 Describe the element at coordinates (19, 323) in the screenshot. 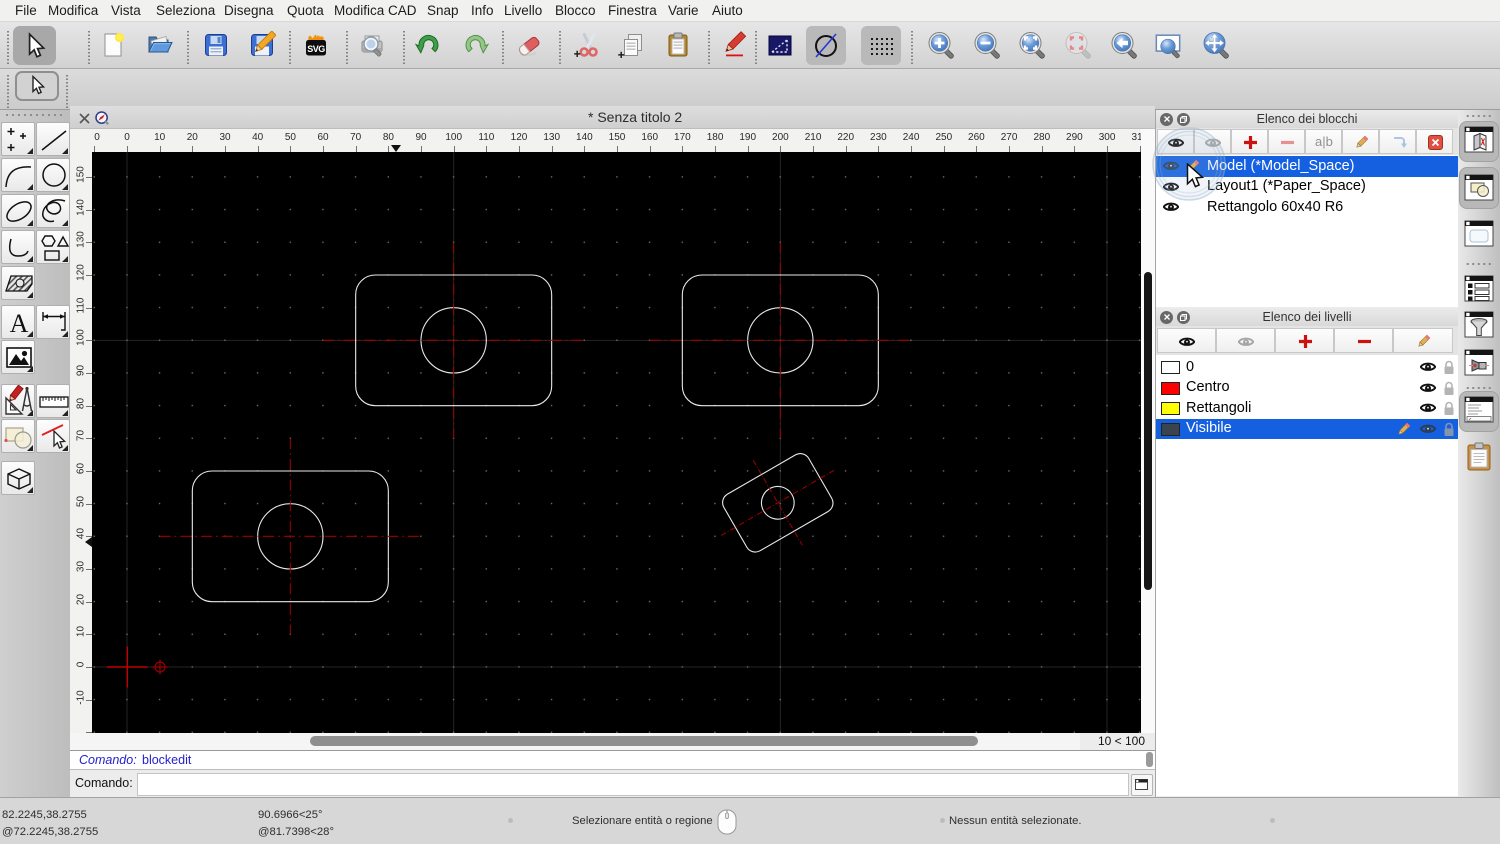

I see `svg-text: A` at that location.